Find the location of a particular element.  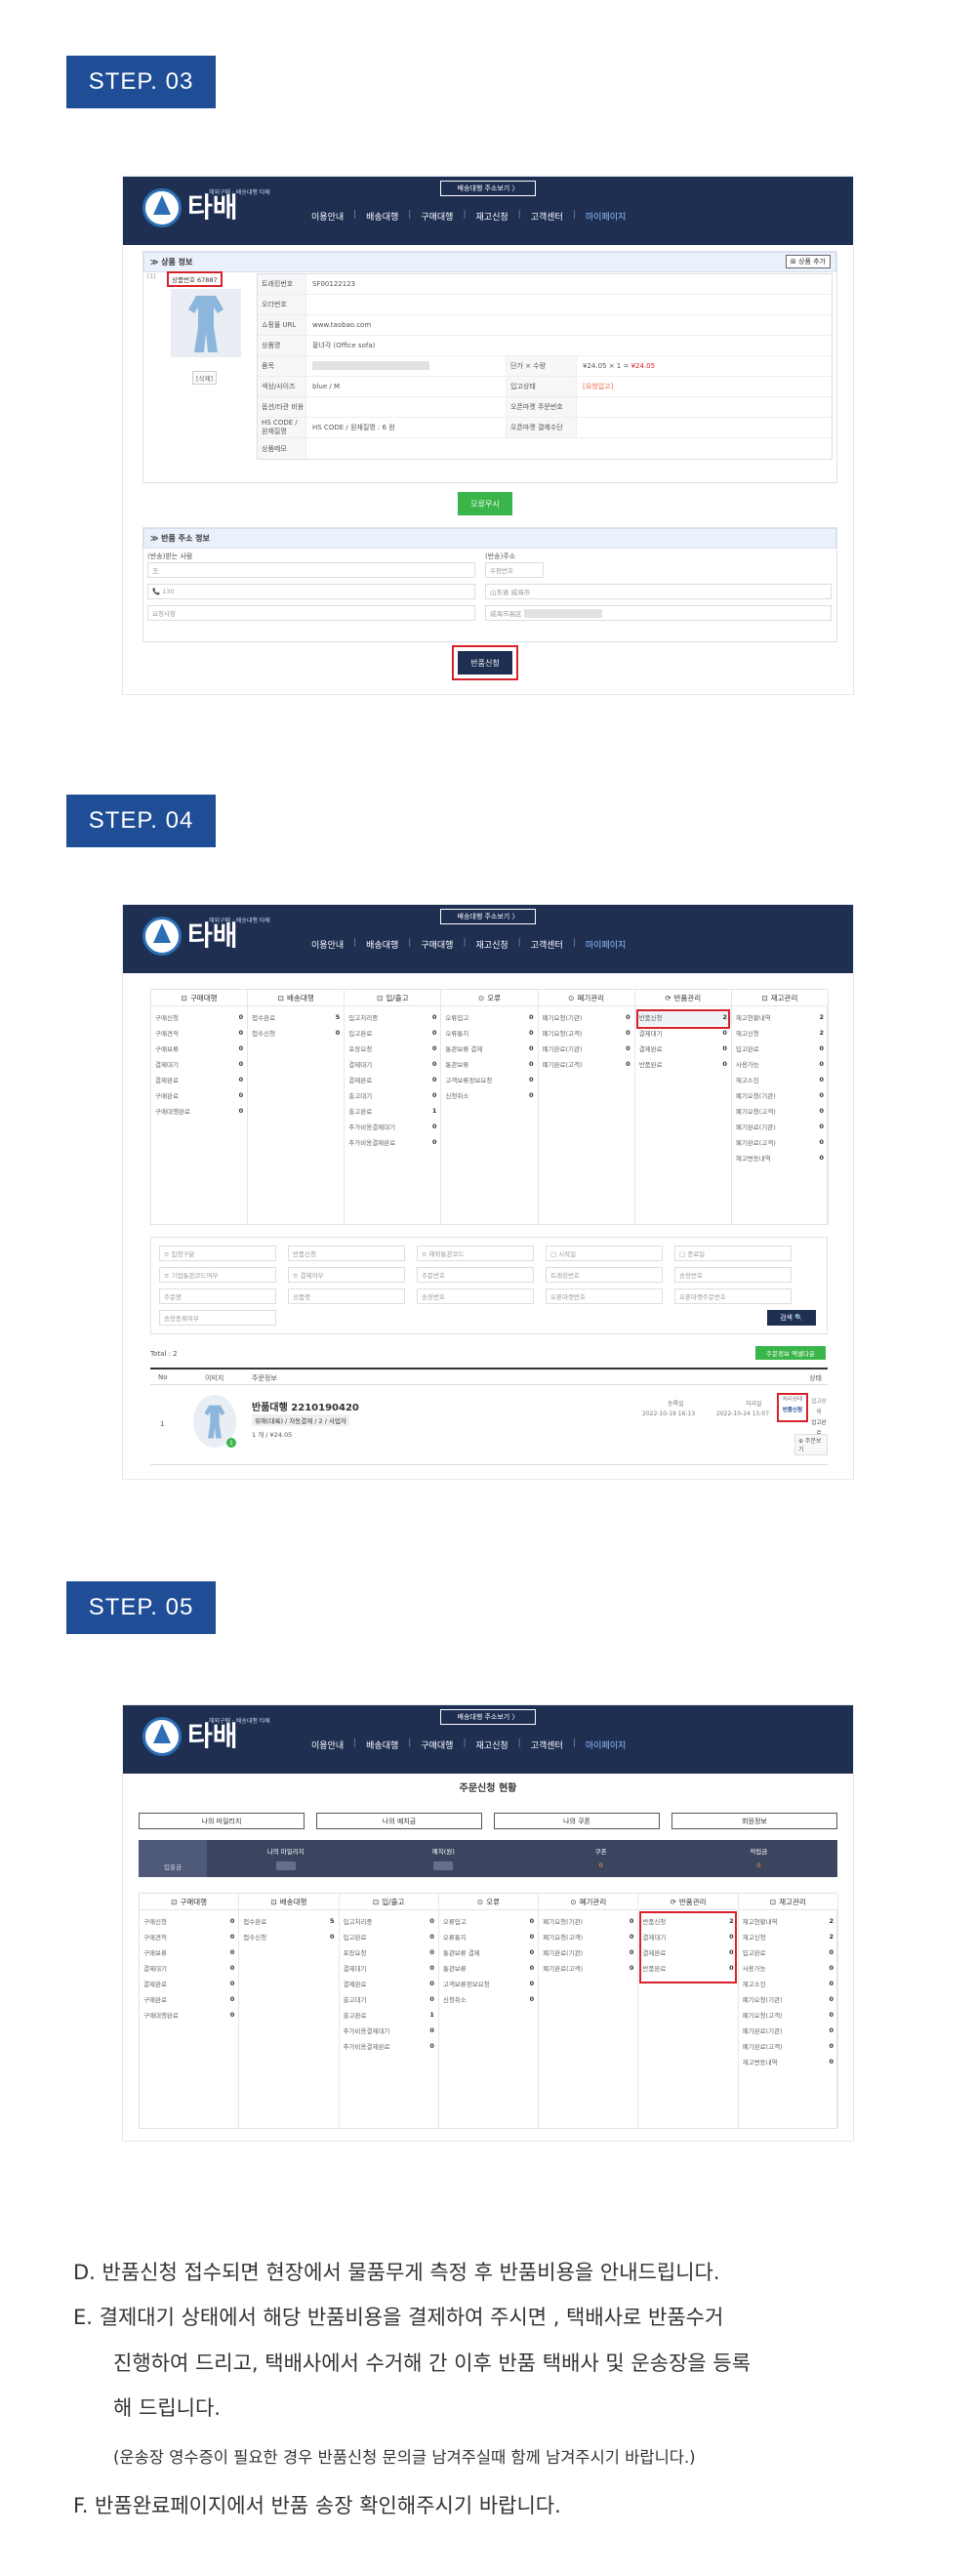

filter-input: 트래킹번호 is located at coordinates (604, 1275).